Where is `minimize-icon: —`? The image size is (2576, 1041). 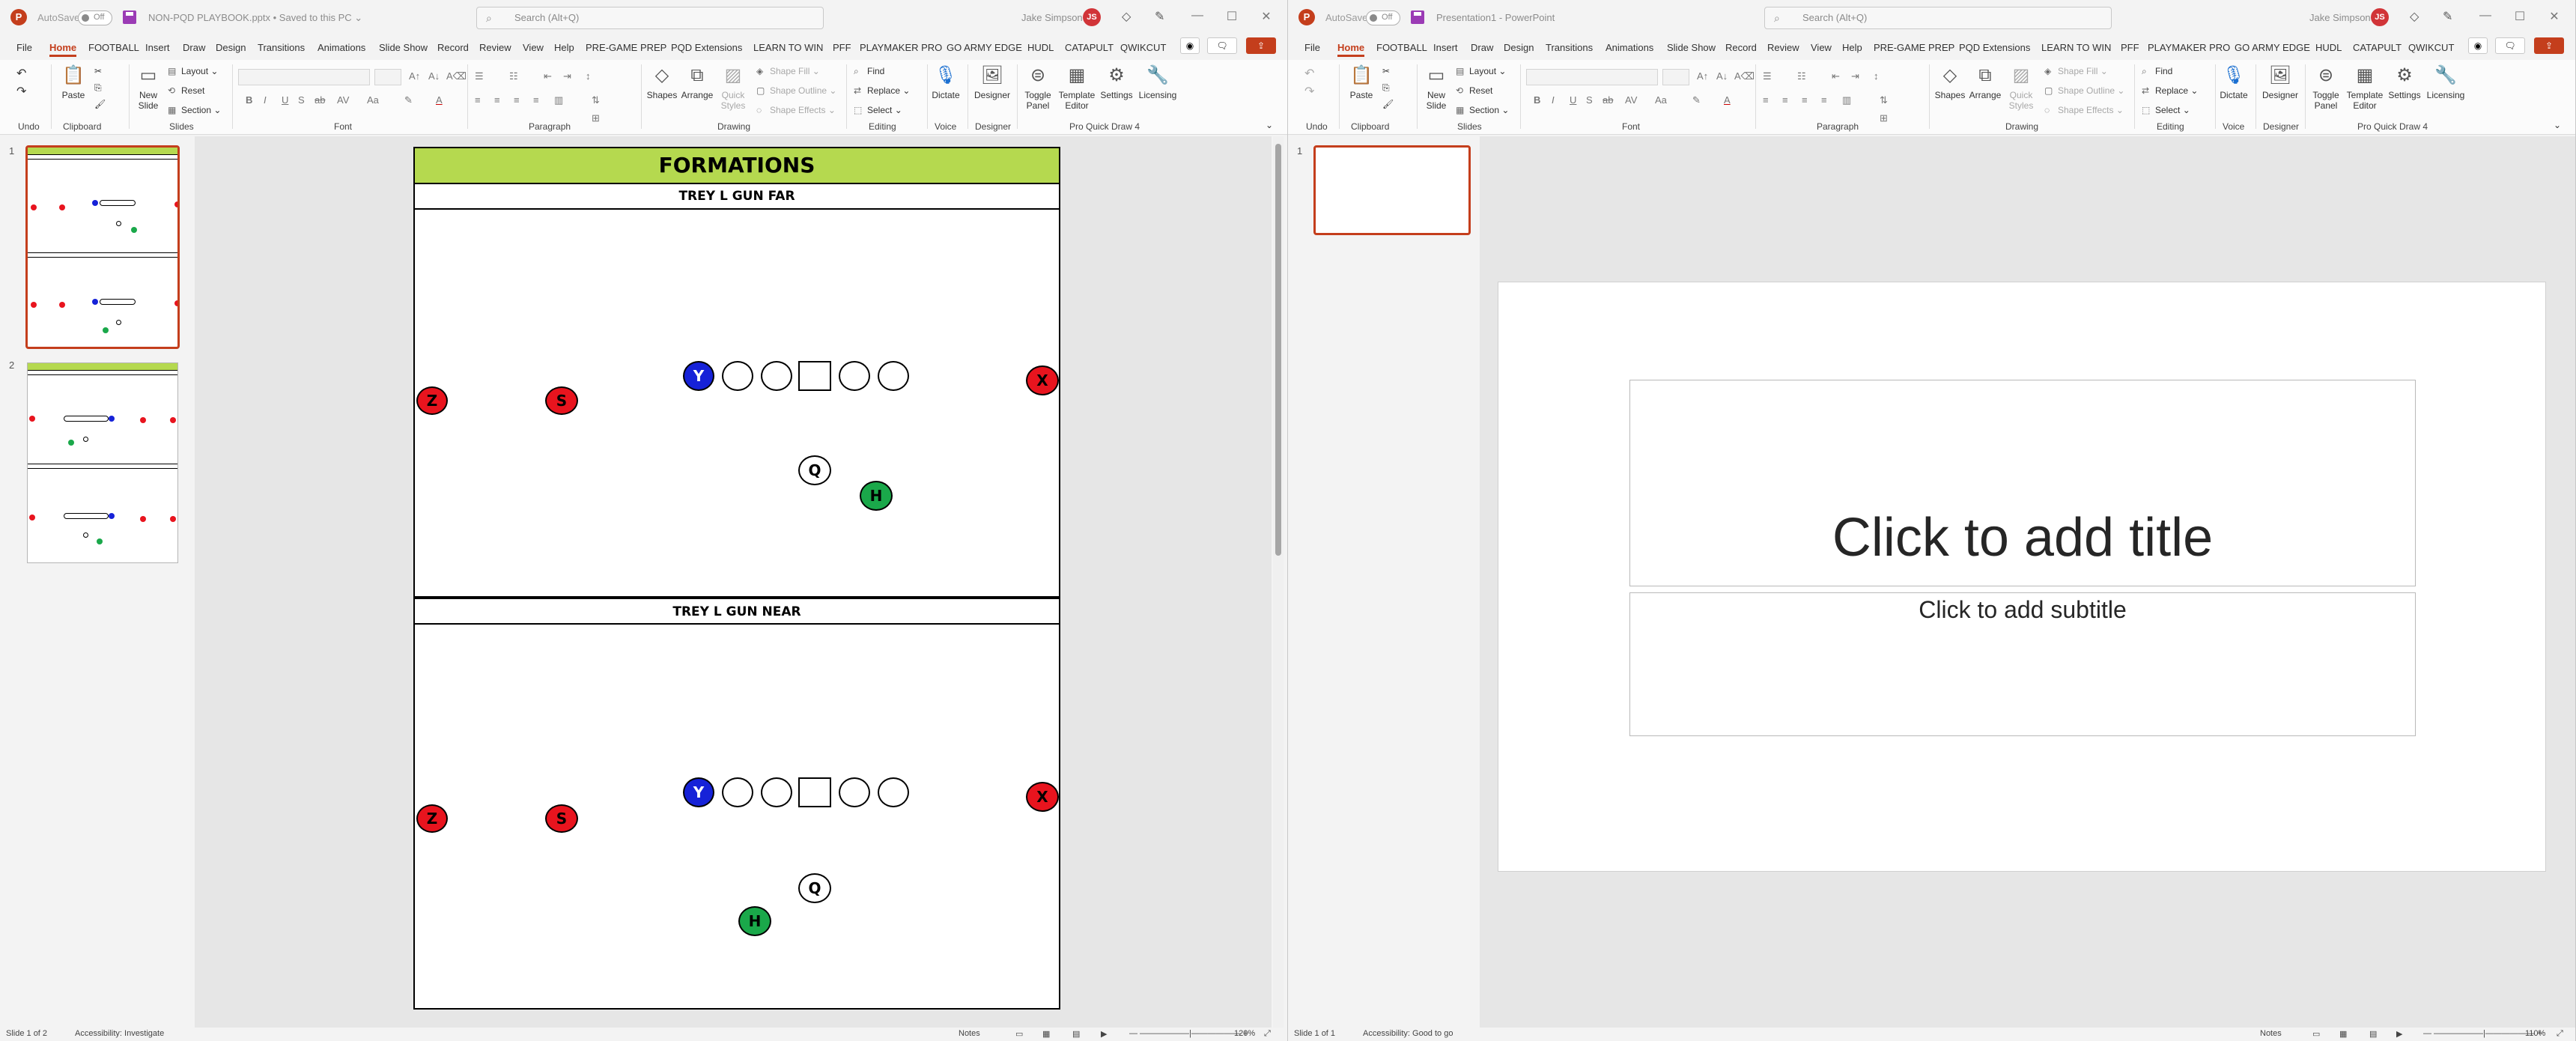
minimize-icon: — is located at coordinates (2485, 15).